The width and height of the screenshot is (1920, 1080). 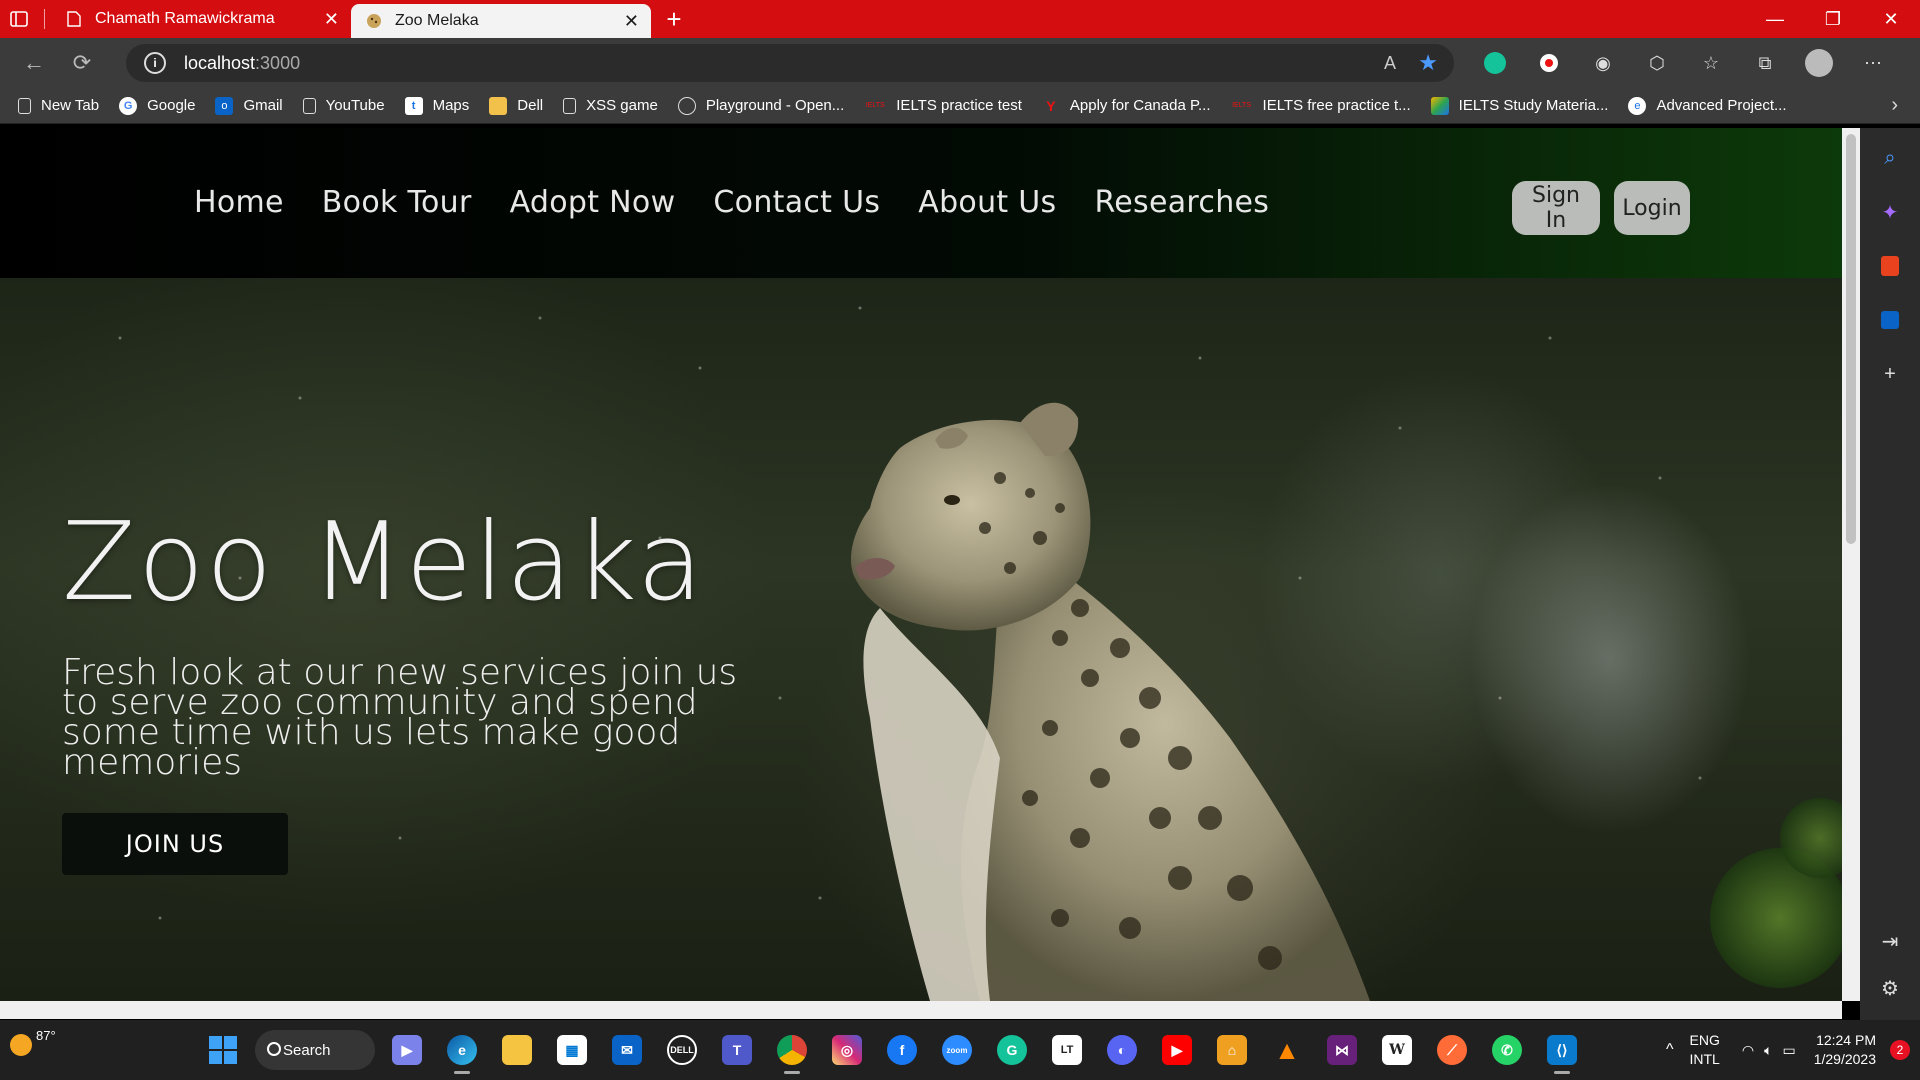 I want to click on language-indicator: ENG INTL, so click(x=1705, y=1050).